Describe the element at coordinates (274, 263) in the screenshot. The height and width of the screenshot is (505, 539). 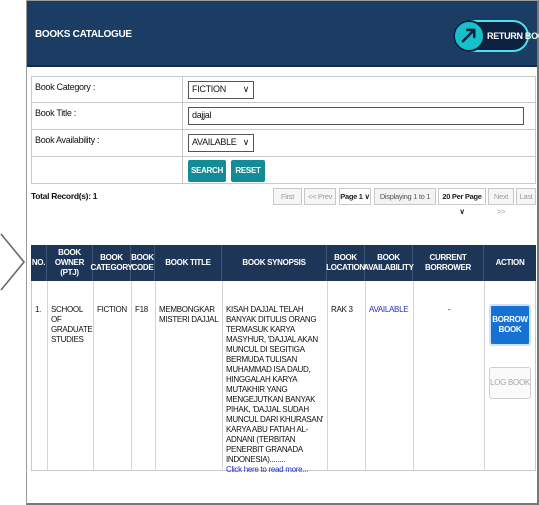
I see `col-header-synopsis: BOOK SYNOPSIS` at that location.